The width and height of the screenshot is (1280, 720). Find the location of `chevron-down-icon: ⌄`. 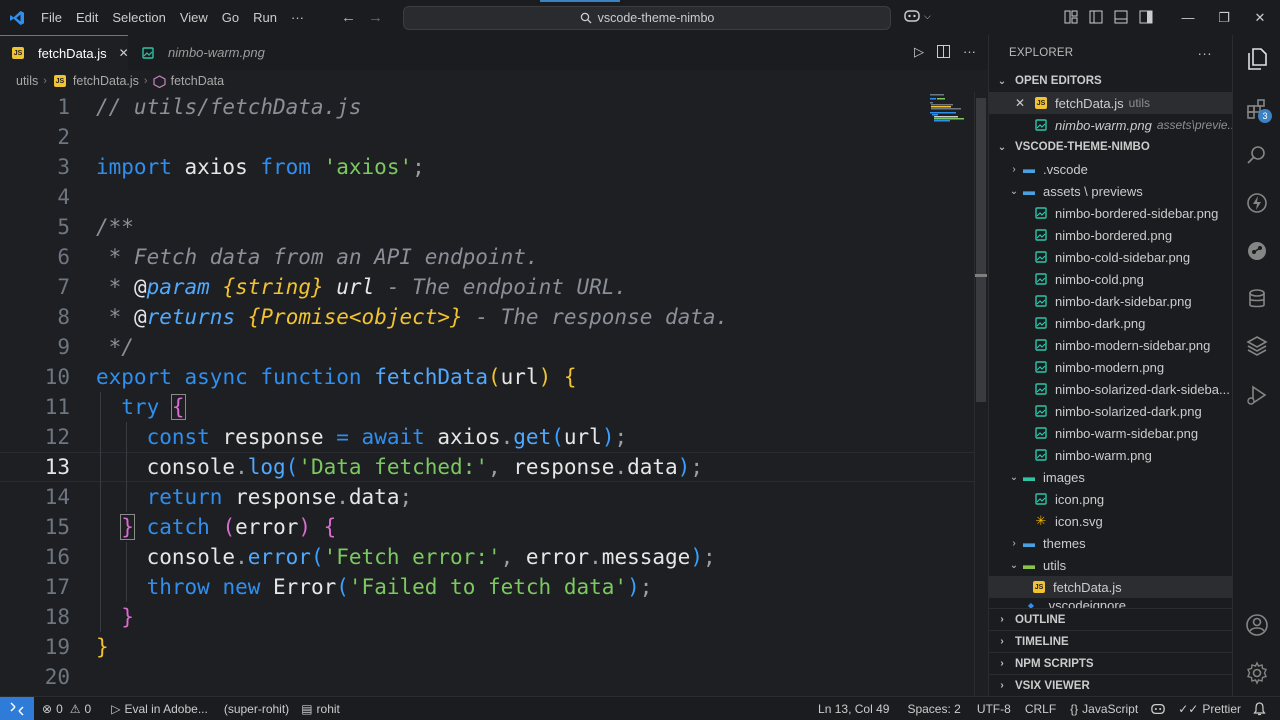

chevron-down-icon: ⌄ is located at coordinates (1014, 477).